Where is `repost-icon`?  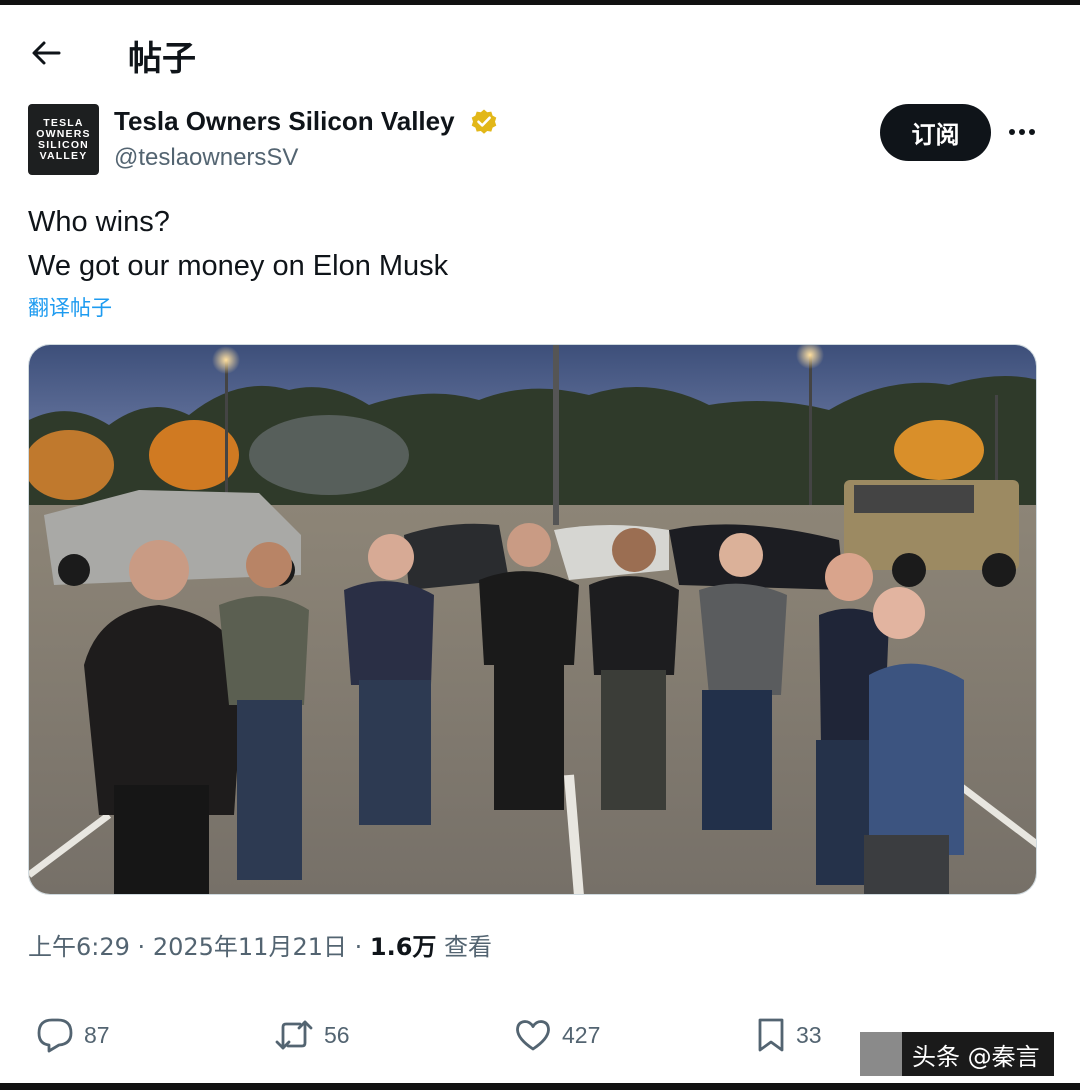
repost-icon is located at coordinates (294, 1035).